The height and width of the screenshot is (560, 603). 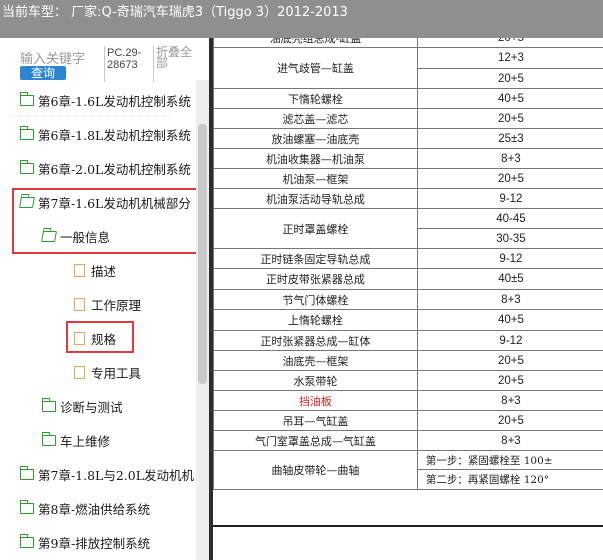 I want to click on tree-item-ch6-2.0: 第6章-2.0L发动机控制系统, so click(x=105, y=168).